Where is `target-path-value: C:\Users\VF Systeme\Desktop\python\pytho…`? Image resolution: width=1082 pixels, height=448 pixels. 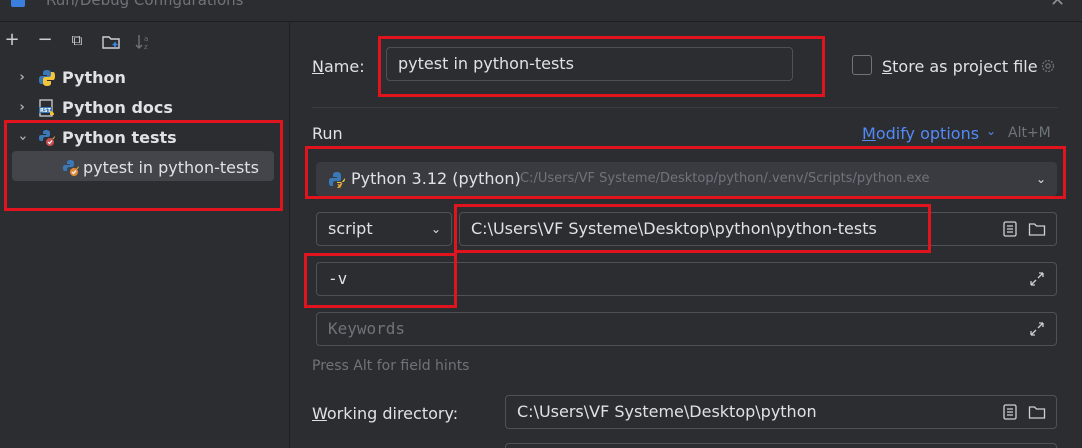 target-path-value: C:\Users\VF Systeme\Desktop\python\pytho… is located at coordinates (674, 228).